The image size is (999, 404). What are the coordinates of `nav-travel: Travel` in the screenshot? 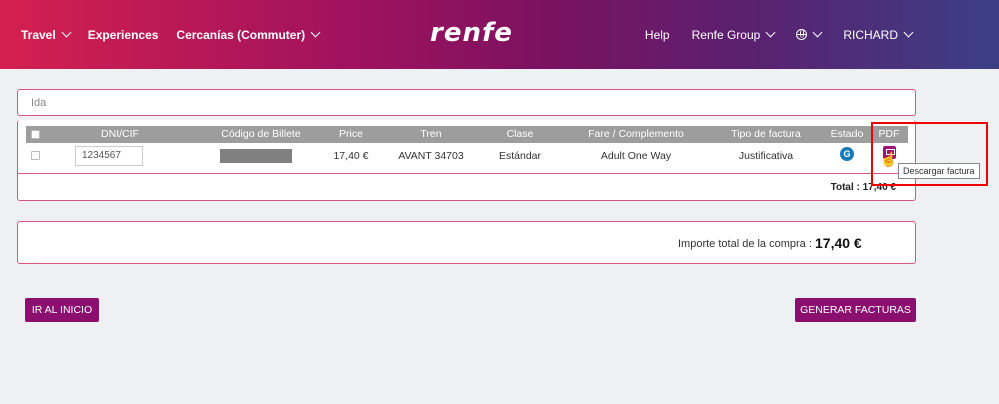 It's located at (46, 34).